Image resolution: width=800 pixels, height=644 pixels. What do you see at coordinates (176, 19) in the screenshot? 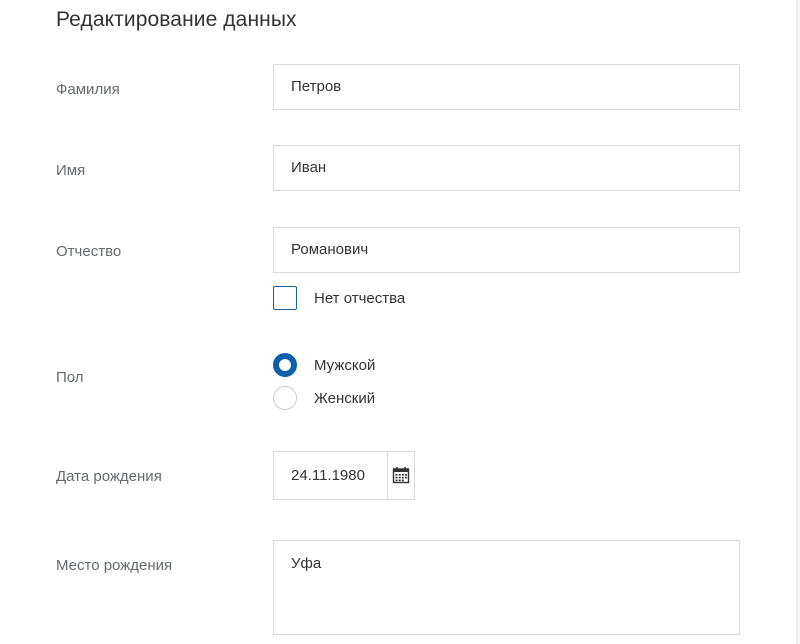
I see `page-title: Редактирование данных` at bounding box center [176, 19].